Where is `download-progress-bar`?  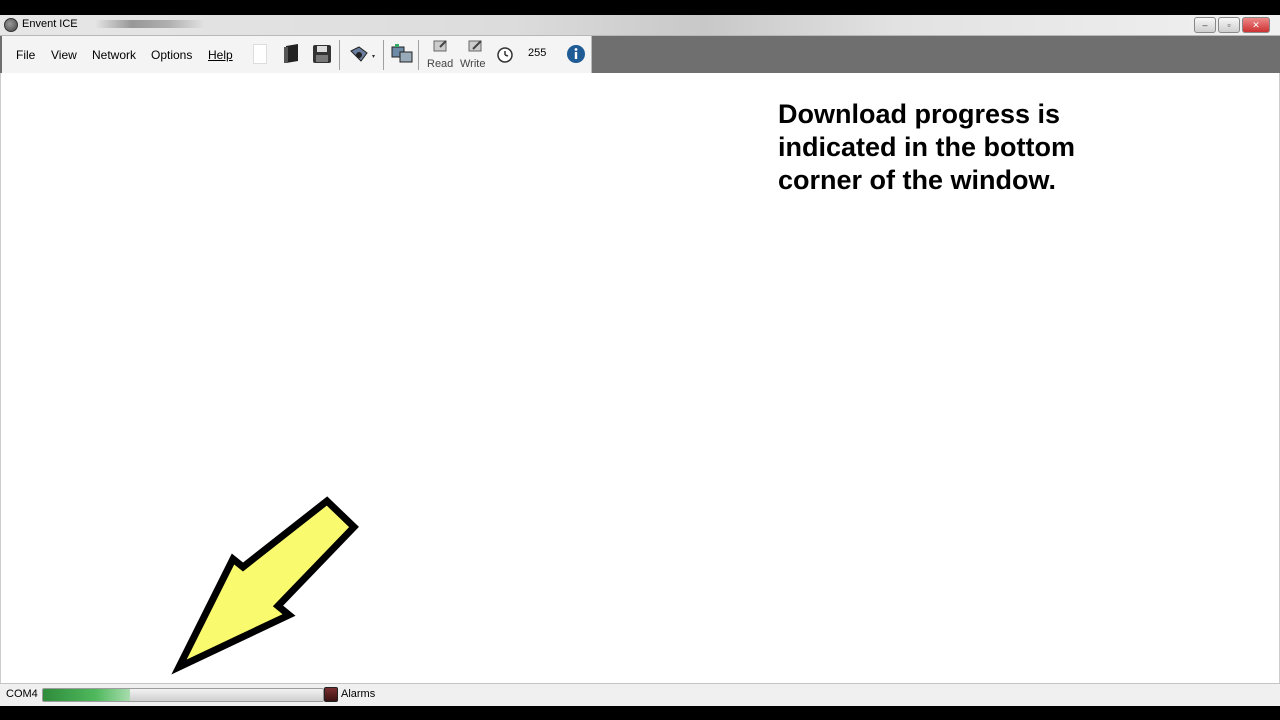
download-progress-bar is located at coordinates (183, 695).